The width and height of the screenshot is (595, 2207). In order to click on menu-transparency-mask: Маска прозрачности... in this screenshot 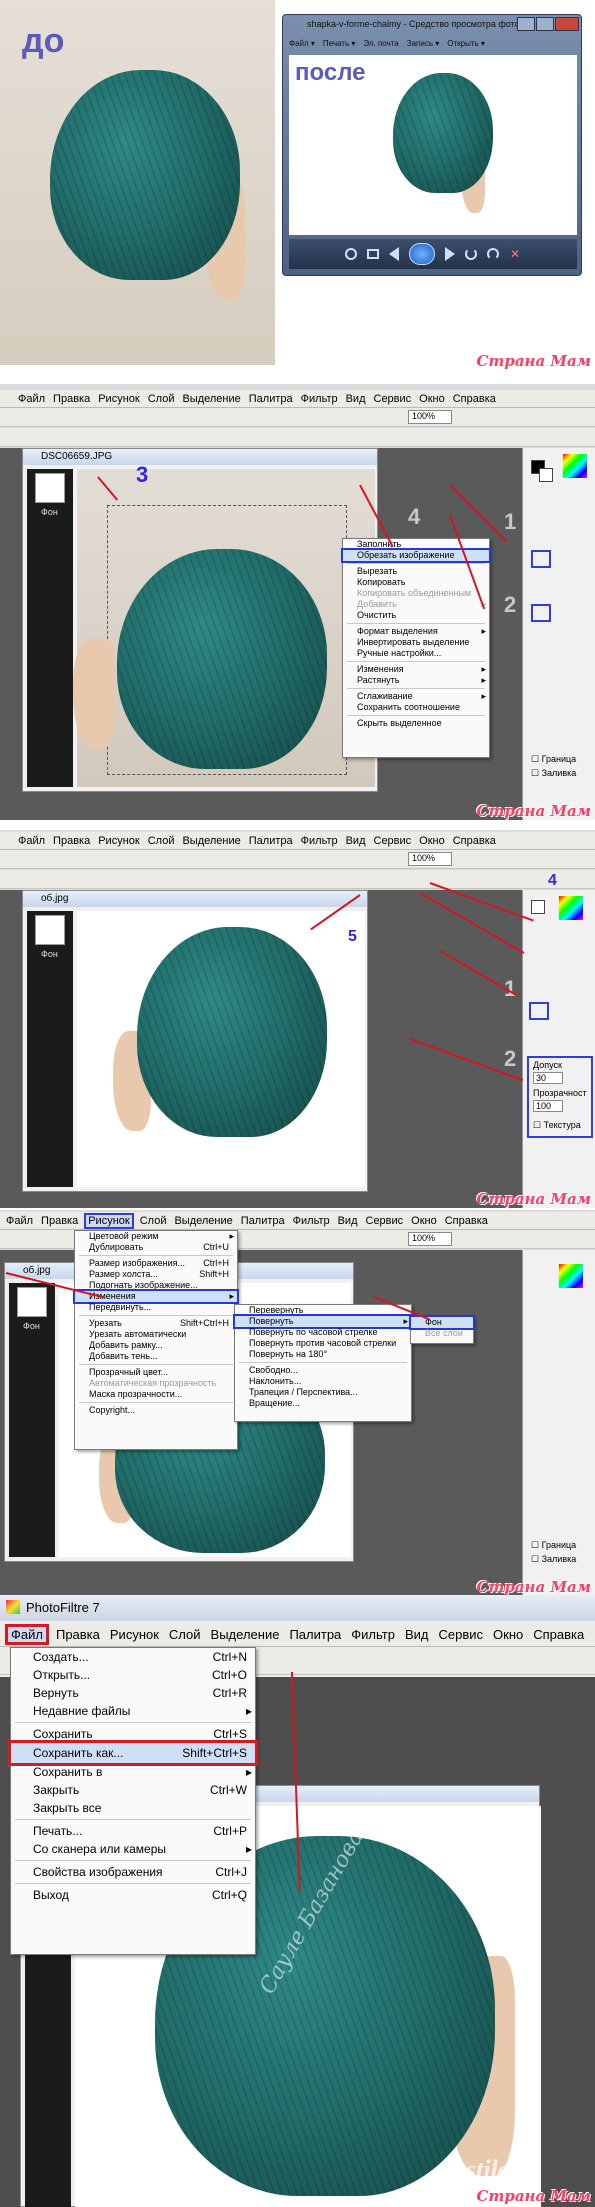, I will do `click(156, 1394)`.